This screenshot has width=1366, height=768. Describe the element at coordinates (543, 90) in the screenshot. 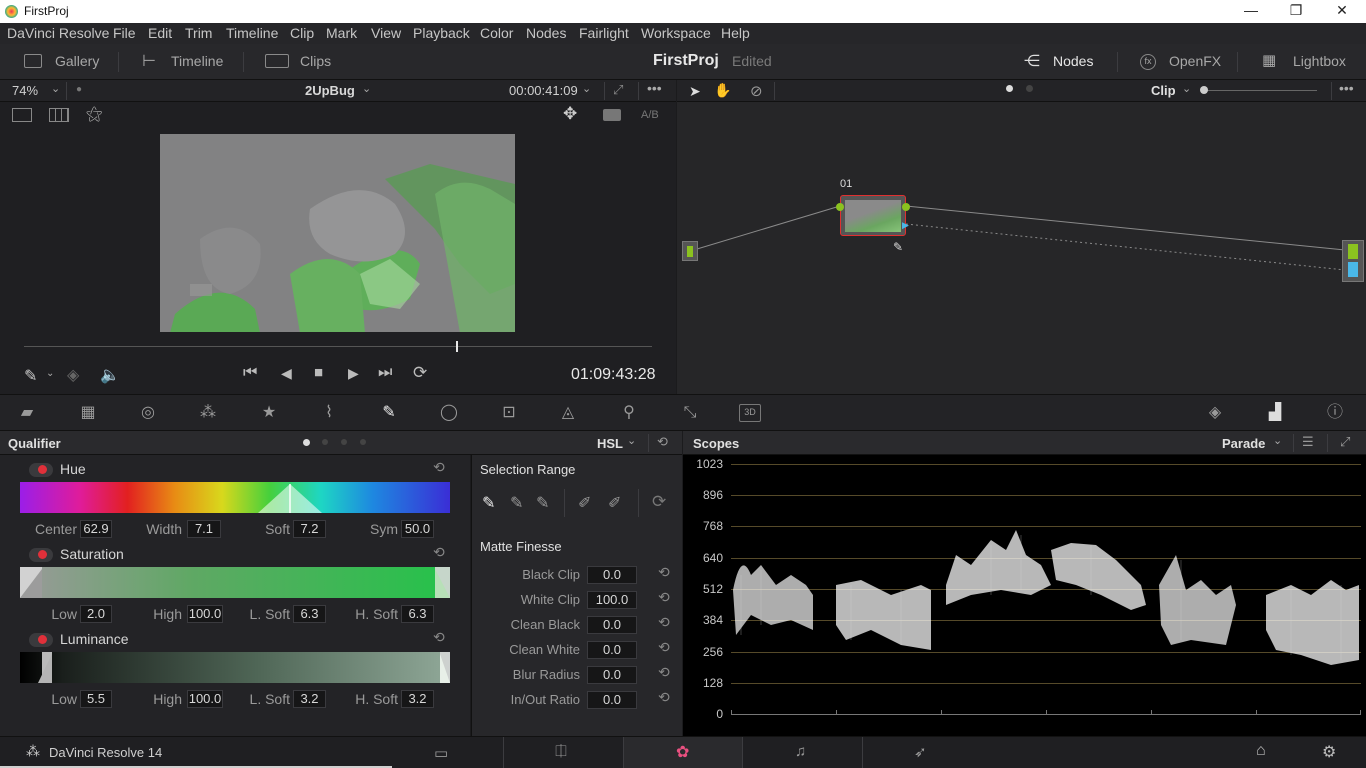

I see `source-timecode: 00:00:41:09` at that location.